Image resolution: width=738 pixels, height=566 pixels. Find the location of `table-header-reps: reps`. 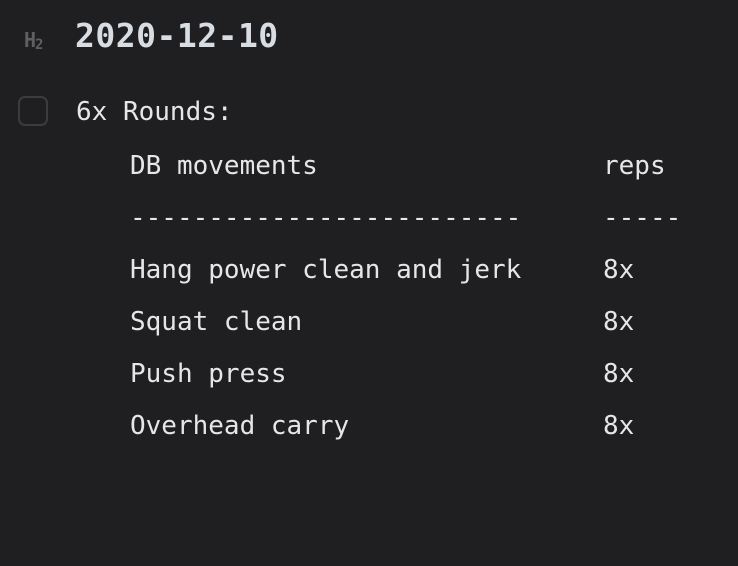

table-header-reps: reps is located at coordinates (634, 166).